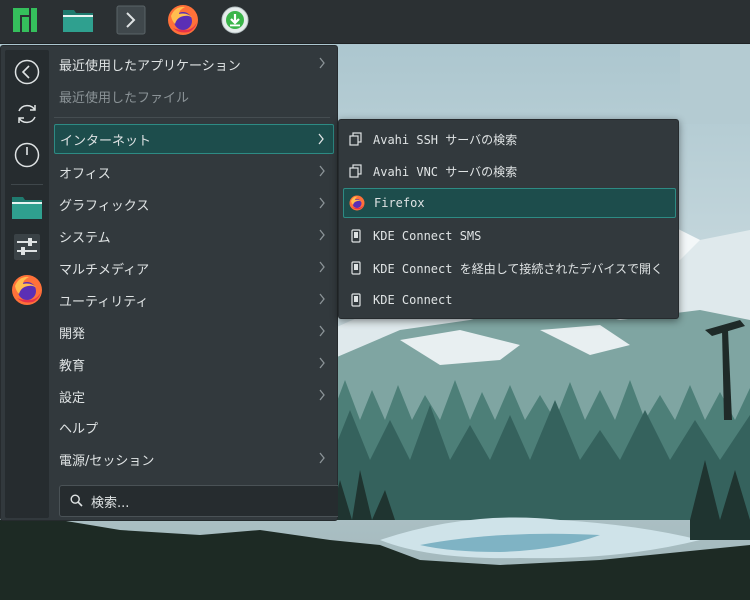 The height and width of the screenshot is (600, 750). I want to click on menu-item-label: グラフィックス, so click(104, 206).